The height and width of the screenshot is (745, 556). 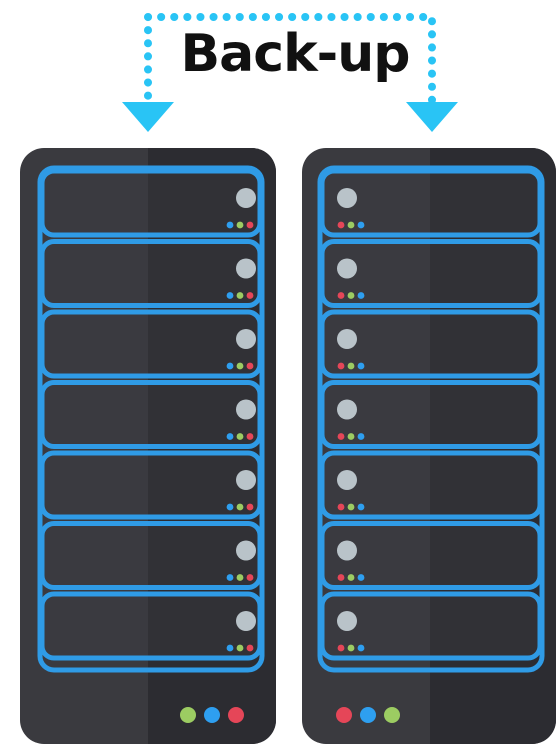 I want to click on diagram-title: Back-up, so click(x=295, y=54).